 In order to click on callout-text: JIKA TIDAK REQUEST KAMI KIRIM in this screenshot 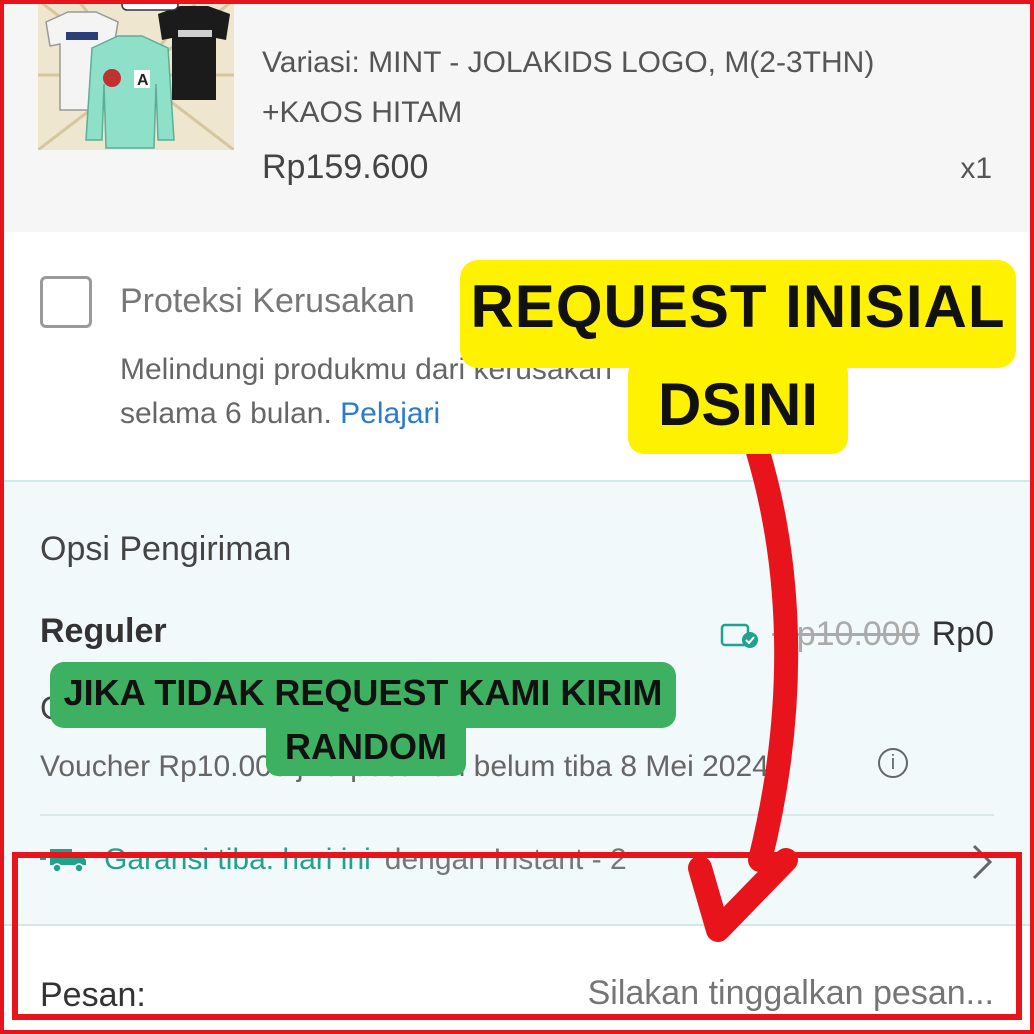, I will do `click(363, 692)`.